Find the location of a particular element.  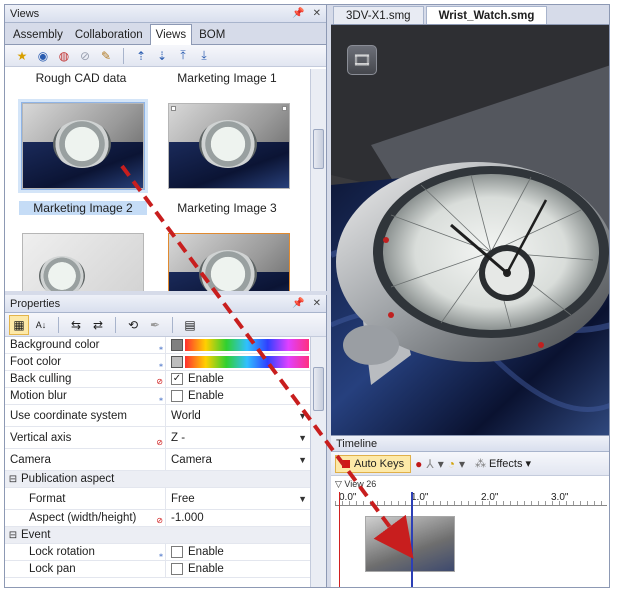

snap-icon: ◔ is located at coordinates (451, 464).